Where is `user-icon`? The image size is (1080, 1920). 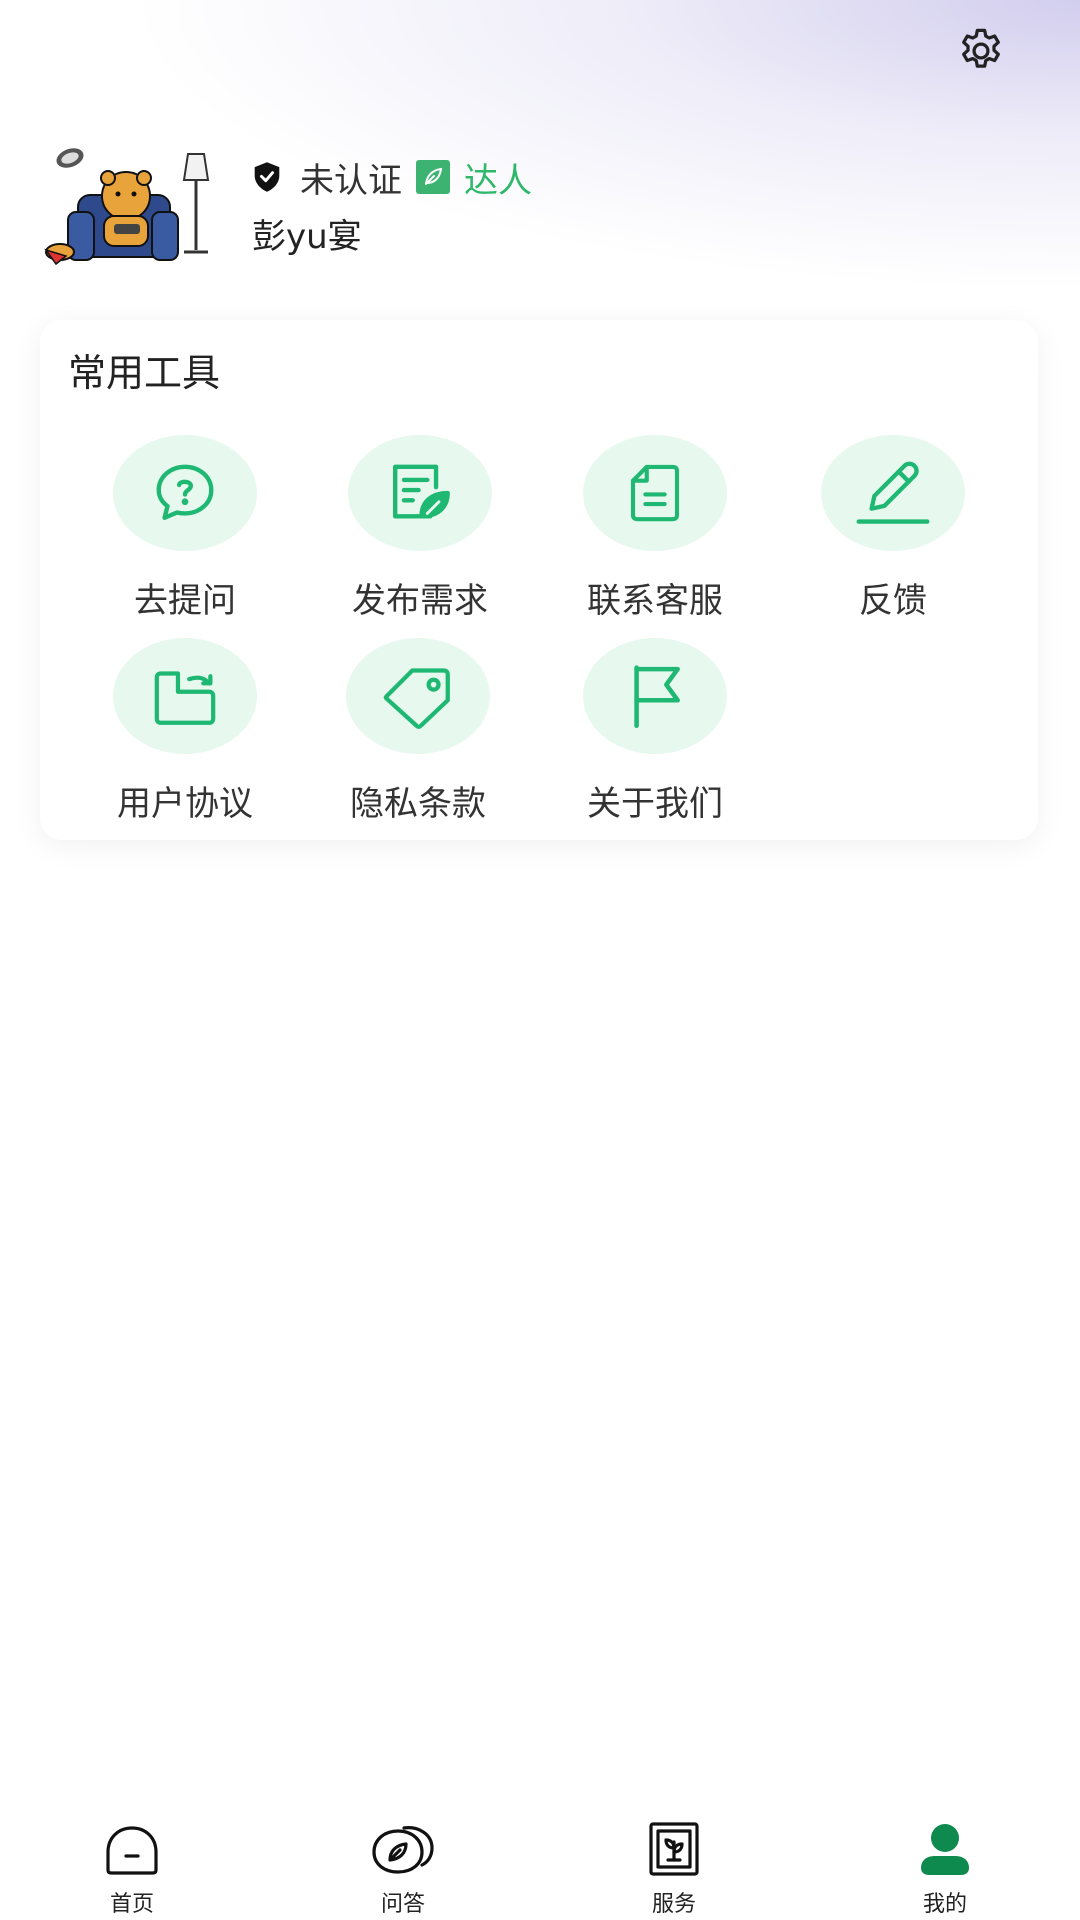
user-icon is located at coordinates (945, 1849).